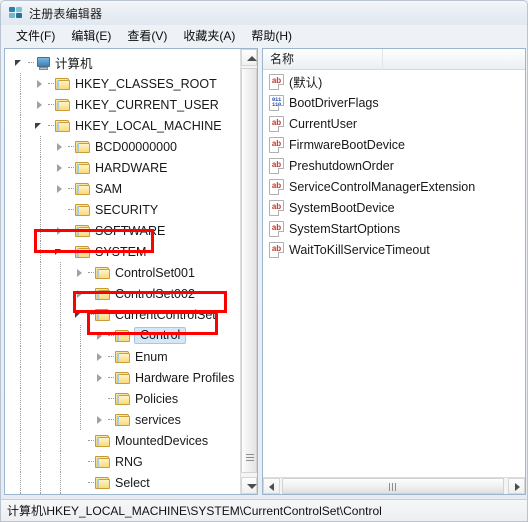  I want to click on tree-item: Hardware Profiles, so click(122, 377).